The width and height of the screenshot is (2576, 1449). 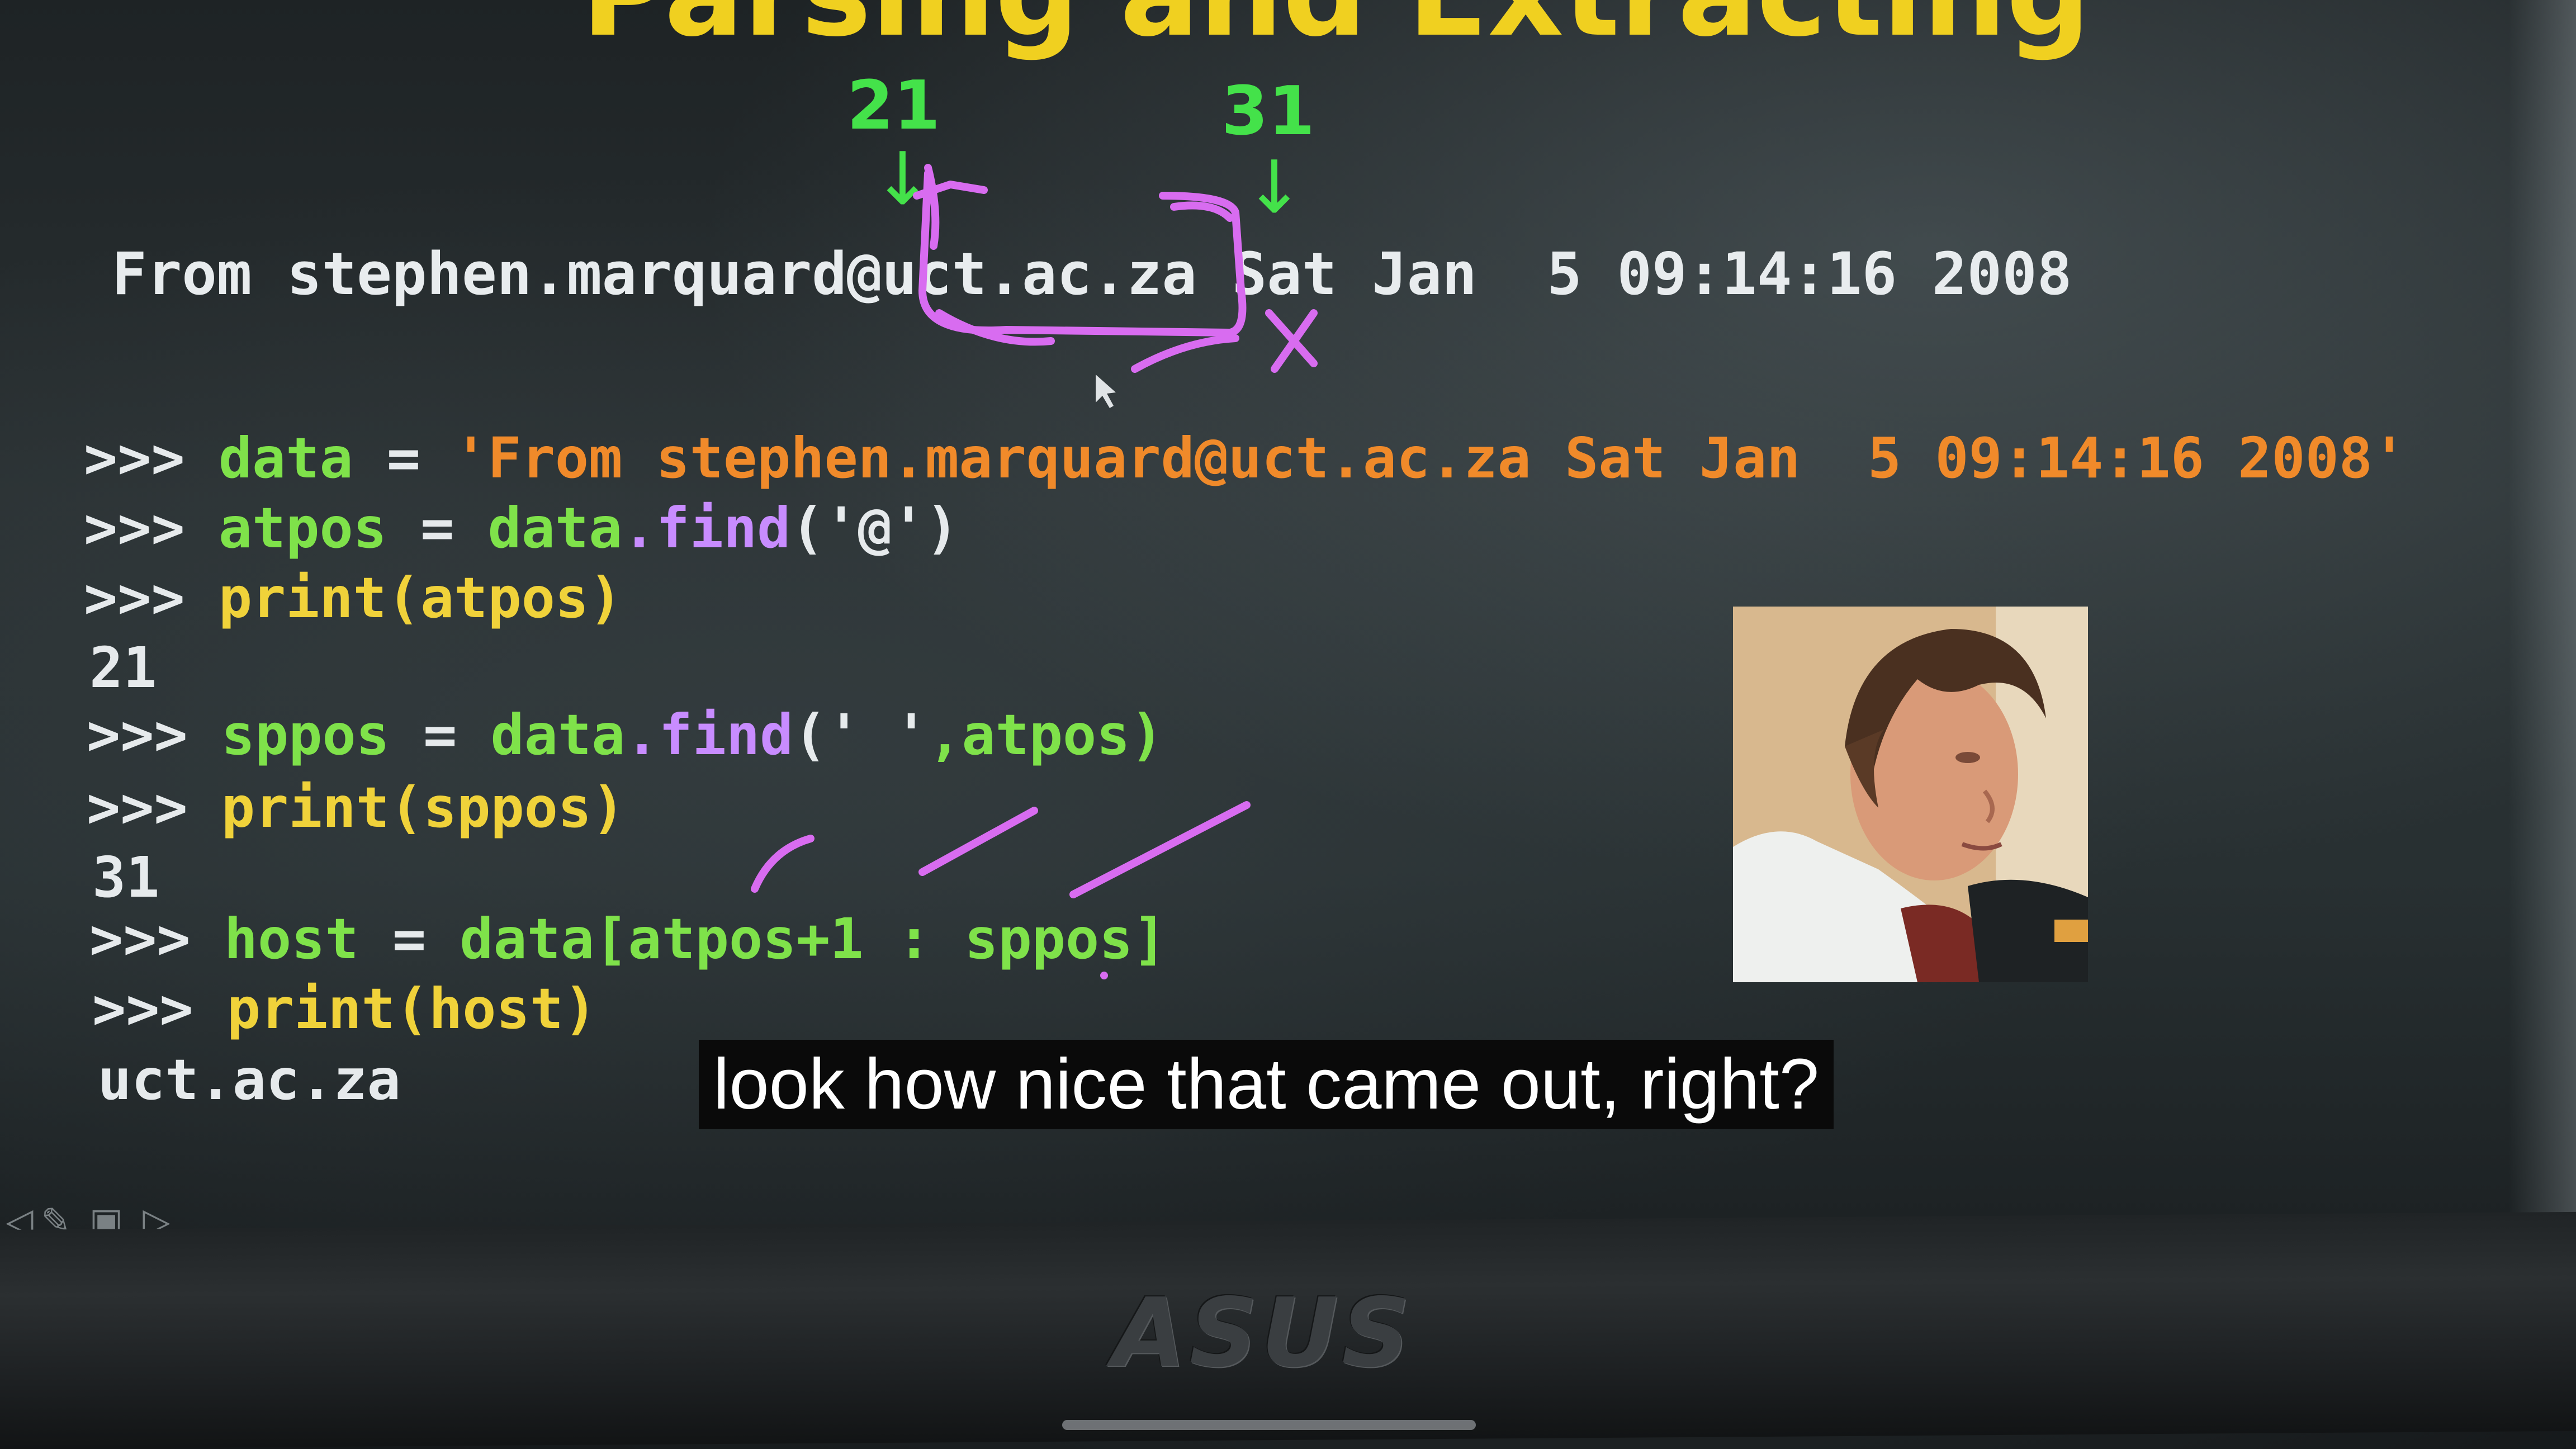 I want to click on code-line-4: >>> sppos = data.find(' ',atpos), so click(x=625, y=735).